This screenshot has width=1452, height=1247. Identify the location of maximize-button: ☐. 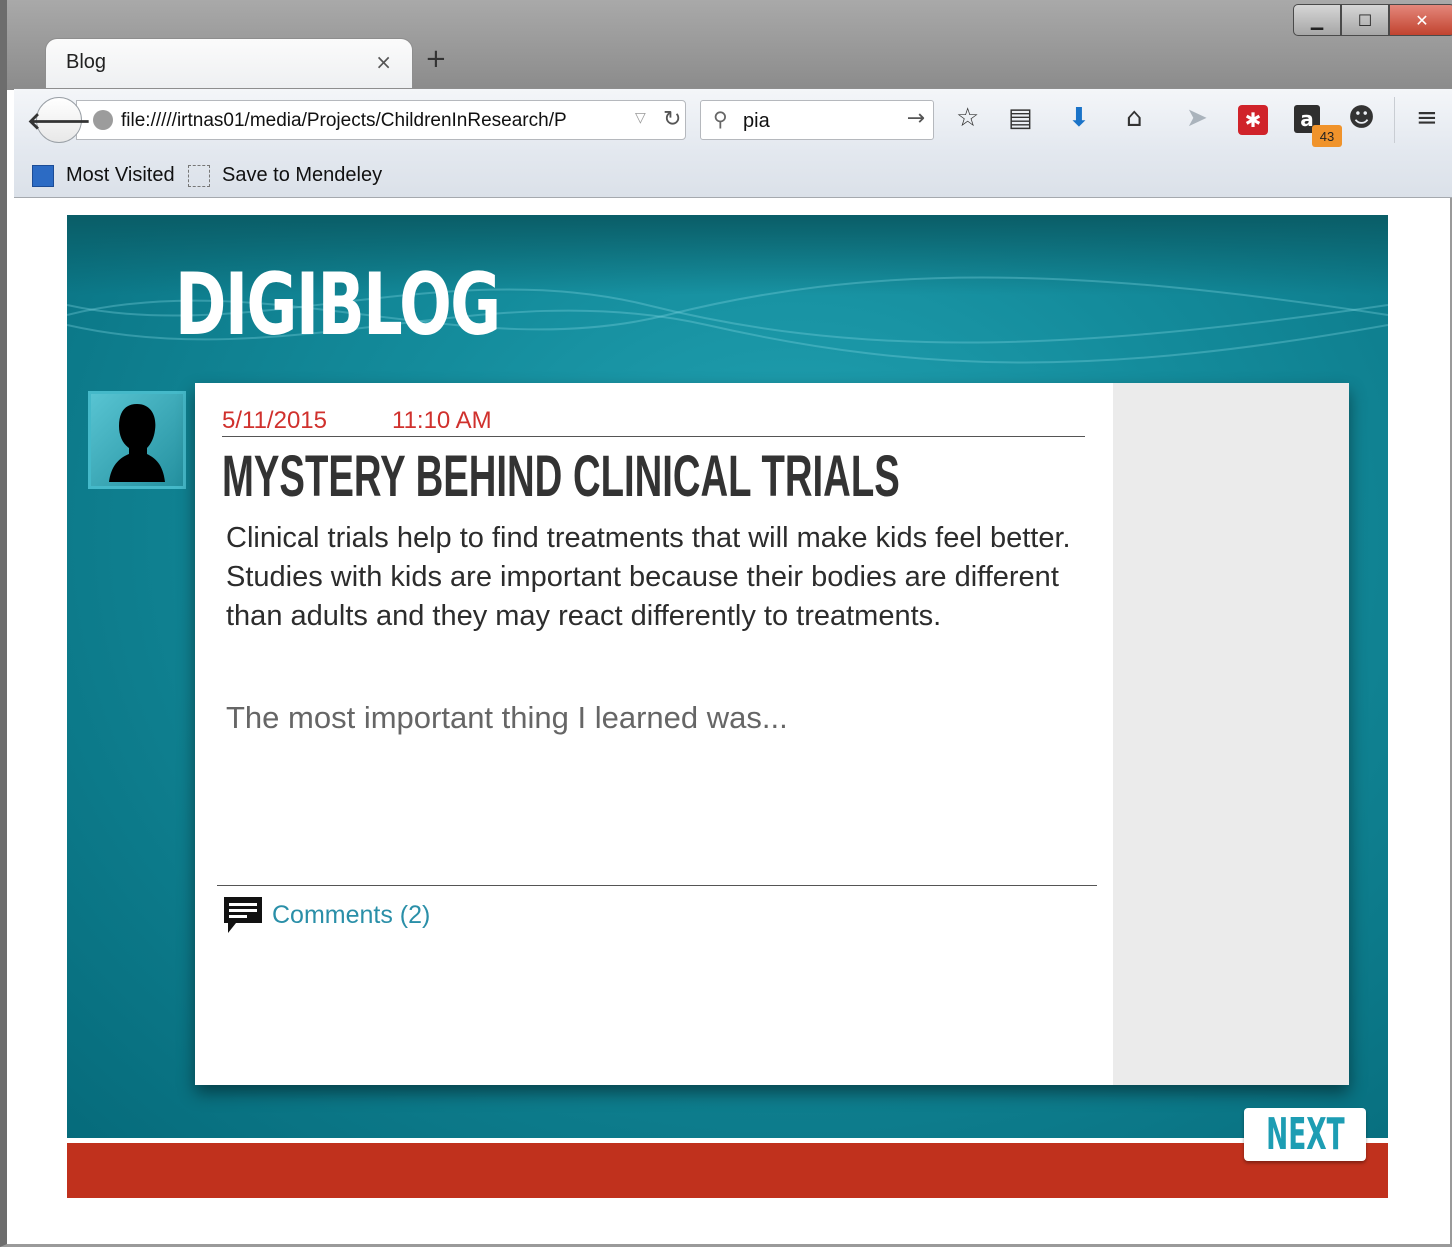
(1365, 20).